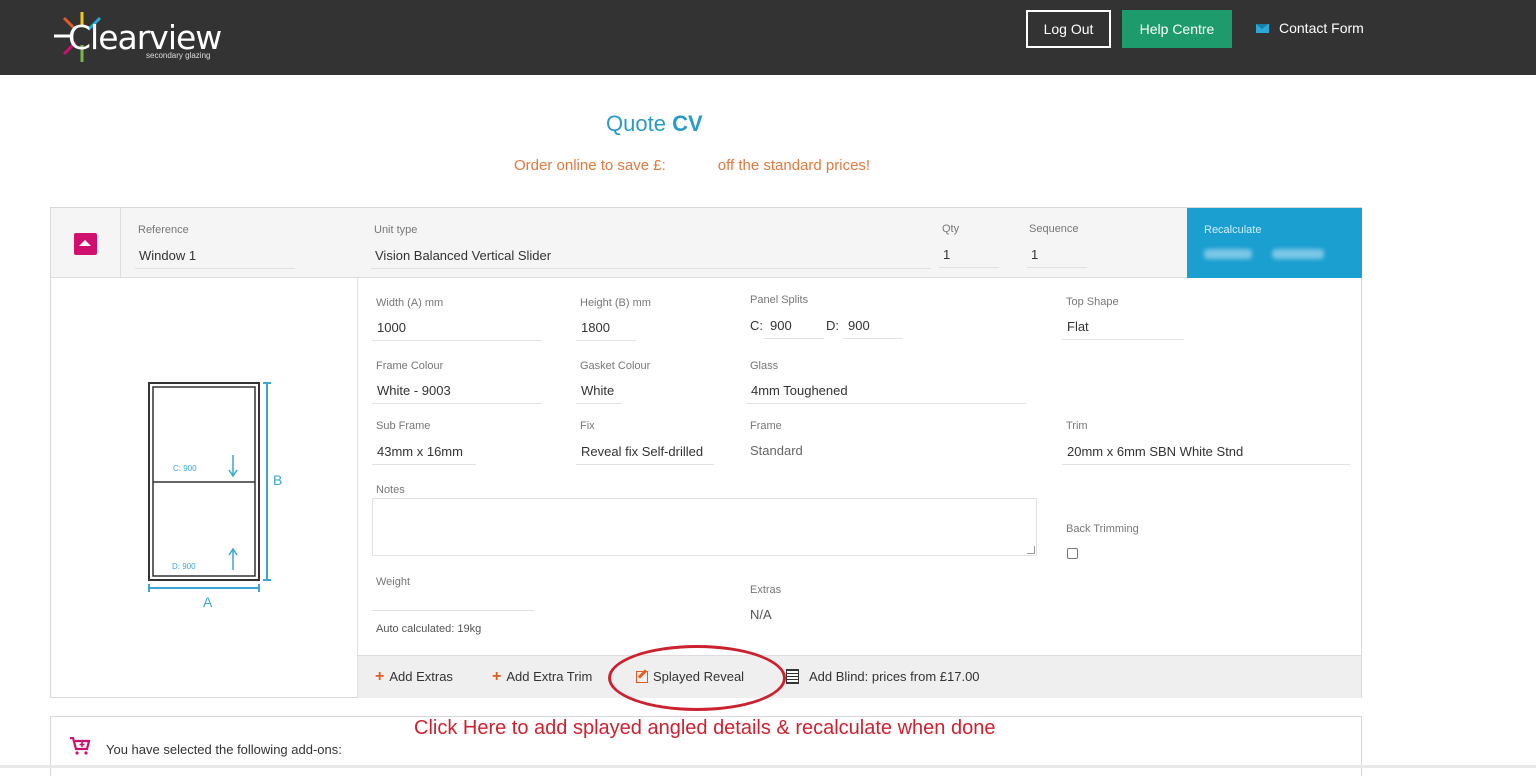 The image size is (1536, 776). Describe the element at coordinates (209, 487) in the screenshot. I see `window-drawing` at that location.